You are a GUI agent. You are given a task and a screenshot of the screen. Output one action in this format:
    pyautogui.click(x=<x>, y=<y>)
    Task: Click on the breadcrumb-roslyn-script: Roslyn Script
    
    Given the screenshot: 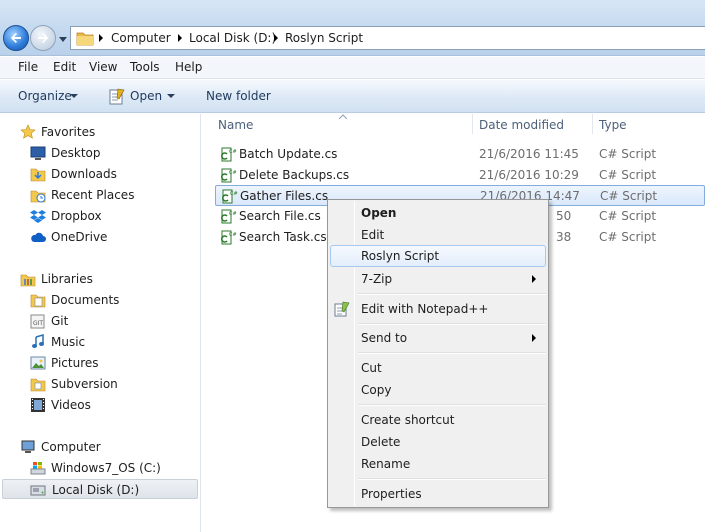 What is the action you would take?
    pyautogui.click(x=324, y=38)
    